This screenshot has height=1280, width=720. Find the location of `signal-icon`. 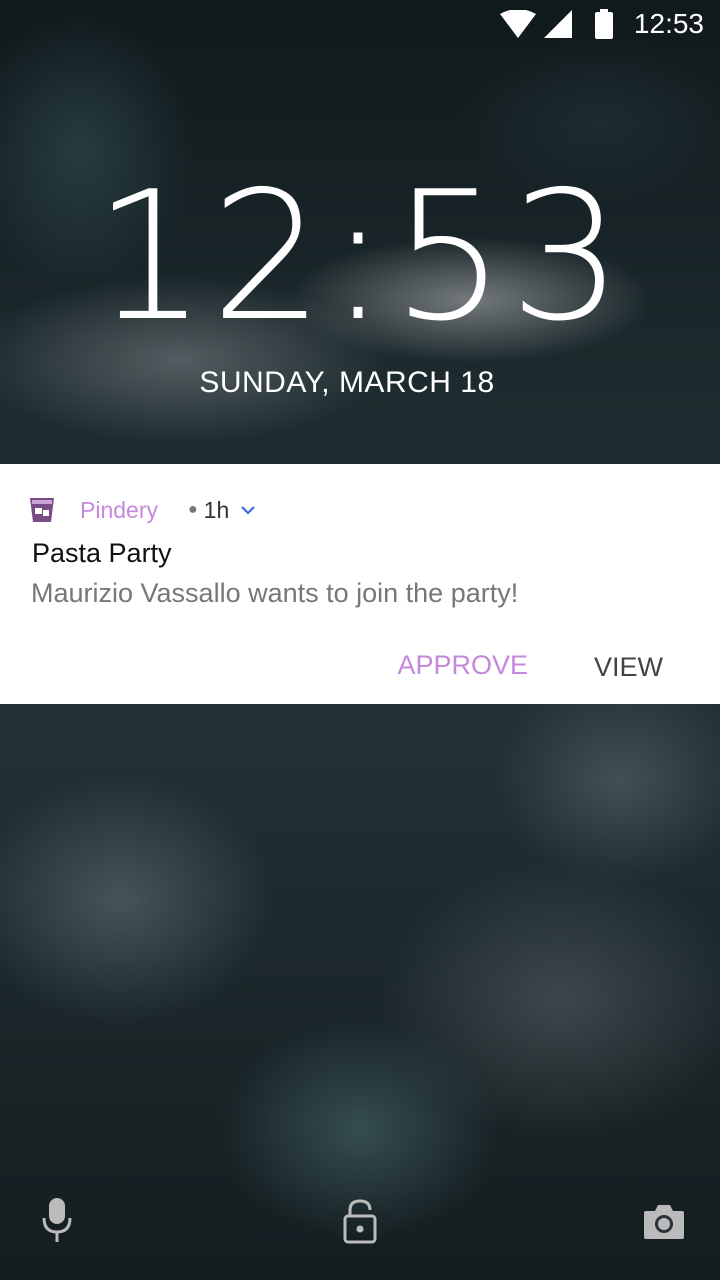

signal-icon is located at coordinates (558, 24).